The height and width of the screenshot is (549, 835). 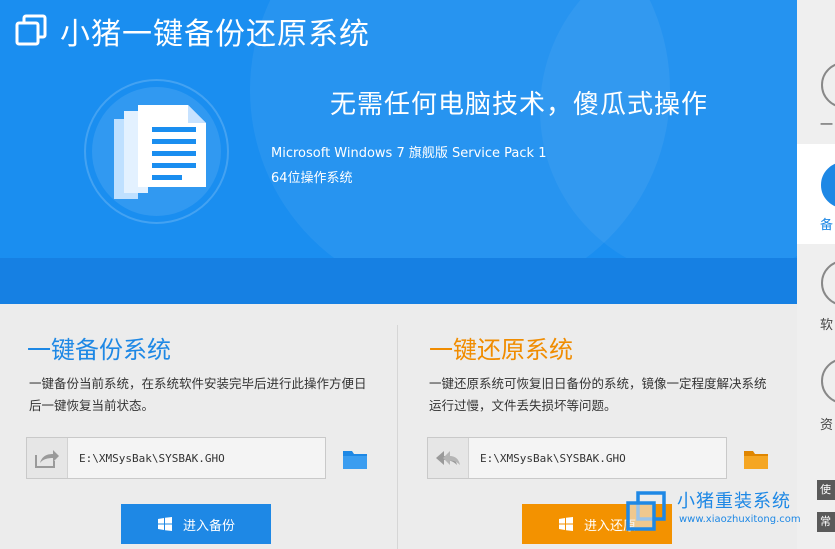 I want to click on sidebar-item-one-key: 一, so click(x=816, y=92).